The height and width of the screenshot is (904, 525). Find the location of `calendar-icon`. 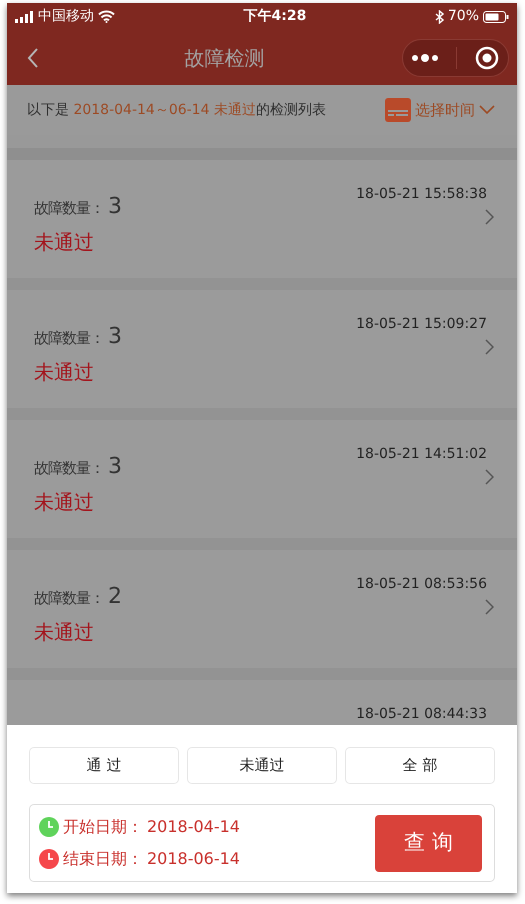

calendar-icon is located at coordinates (398, 110).